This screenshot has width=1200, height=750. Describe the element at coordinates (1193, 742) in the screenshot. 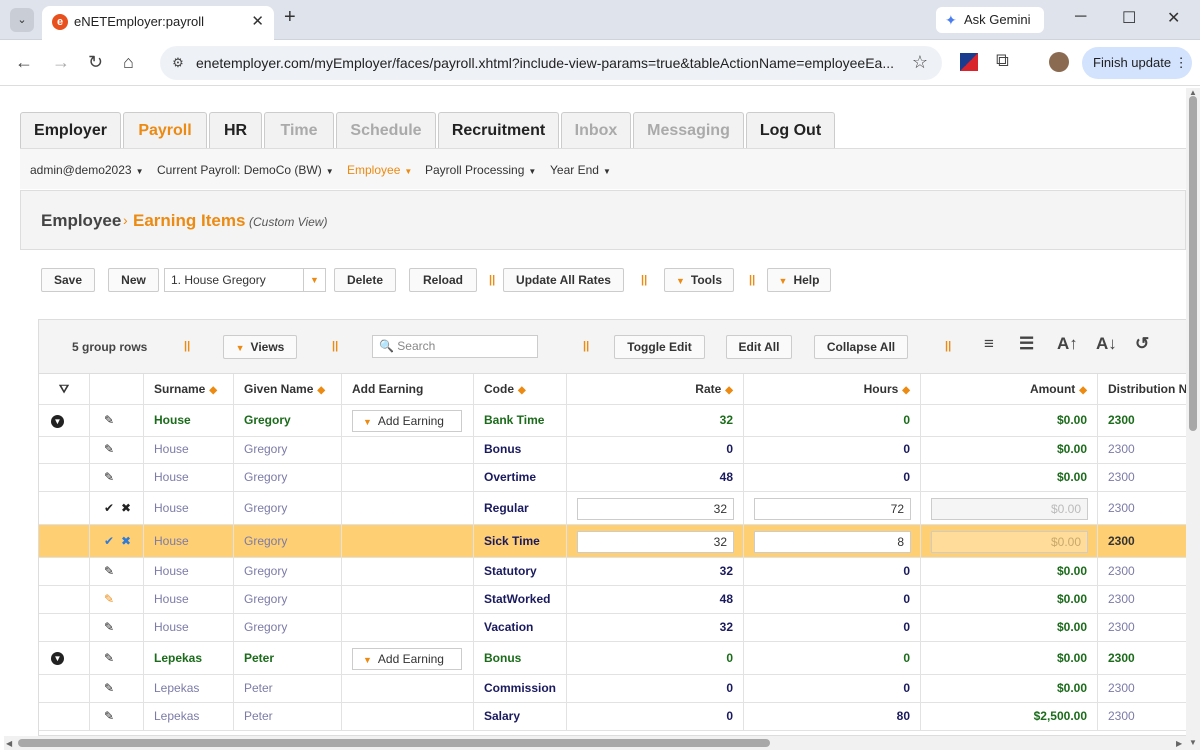

I see `scroll-down-icon: ▼` at that location.